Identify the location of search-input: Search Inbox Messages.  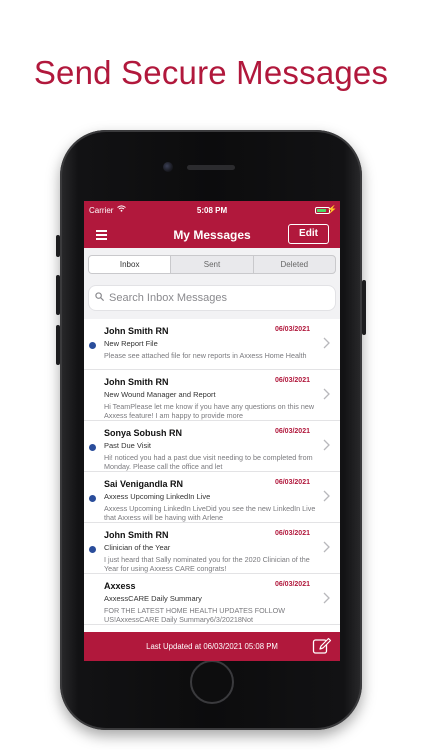
(212, 298).